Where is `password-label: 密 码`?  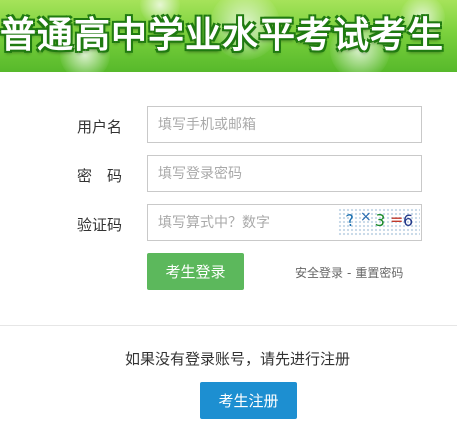 password-label: 密 码 is located at coordinates (99, 176).